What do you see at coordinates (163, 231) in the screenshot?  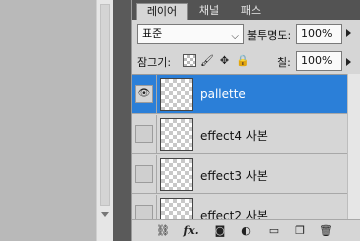 I see `link-icon: ⛓` at bounding box center [163, 231].